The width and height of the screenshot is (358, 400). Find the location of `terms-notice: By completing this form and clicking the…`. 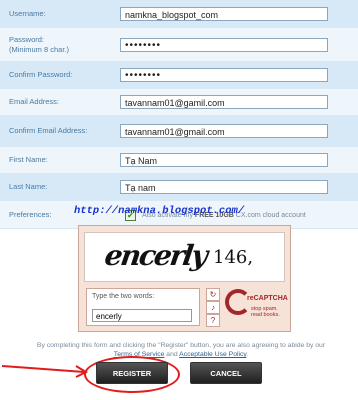

terms-notice: By completing this form and clicking the… is located at coordinates (181, 350).